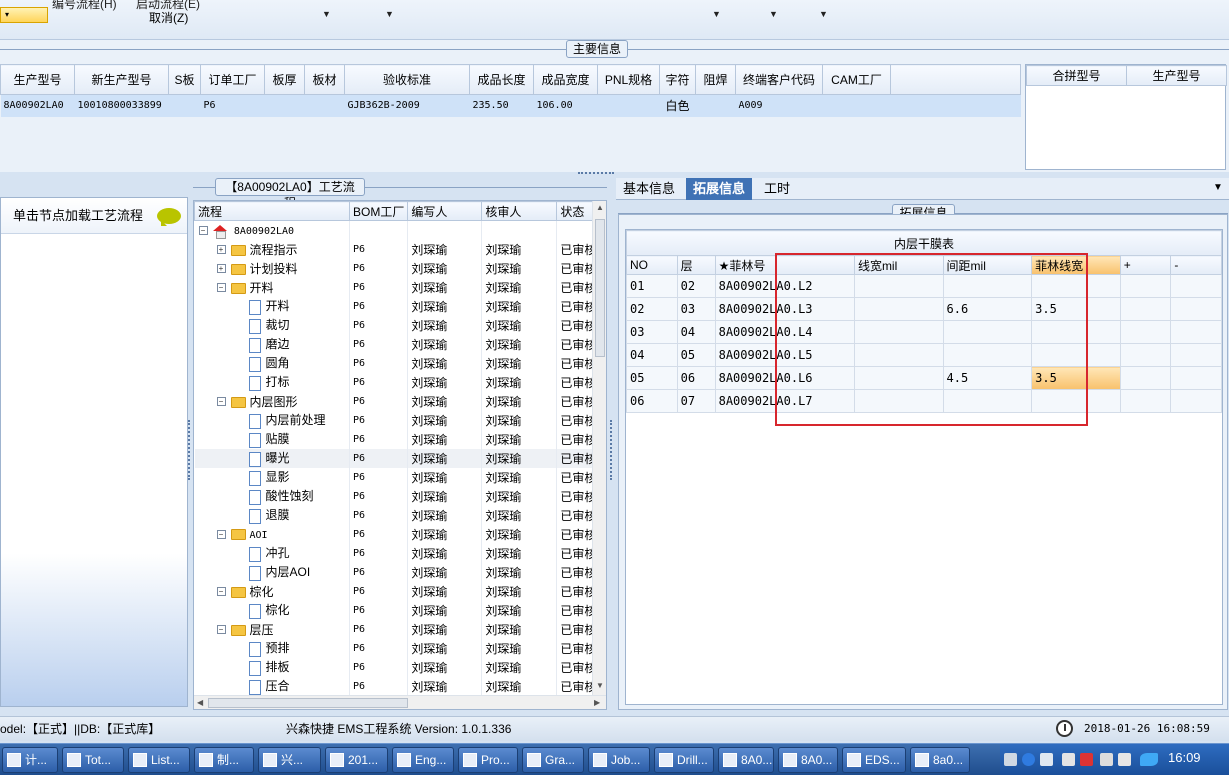  What do you see at coordinates (1176, 75) in the screenshot?
I see `merge-col-header: 生产型号` at bounding box center [1176, 75].